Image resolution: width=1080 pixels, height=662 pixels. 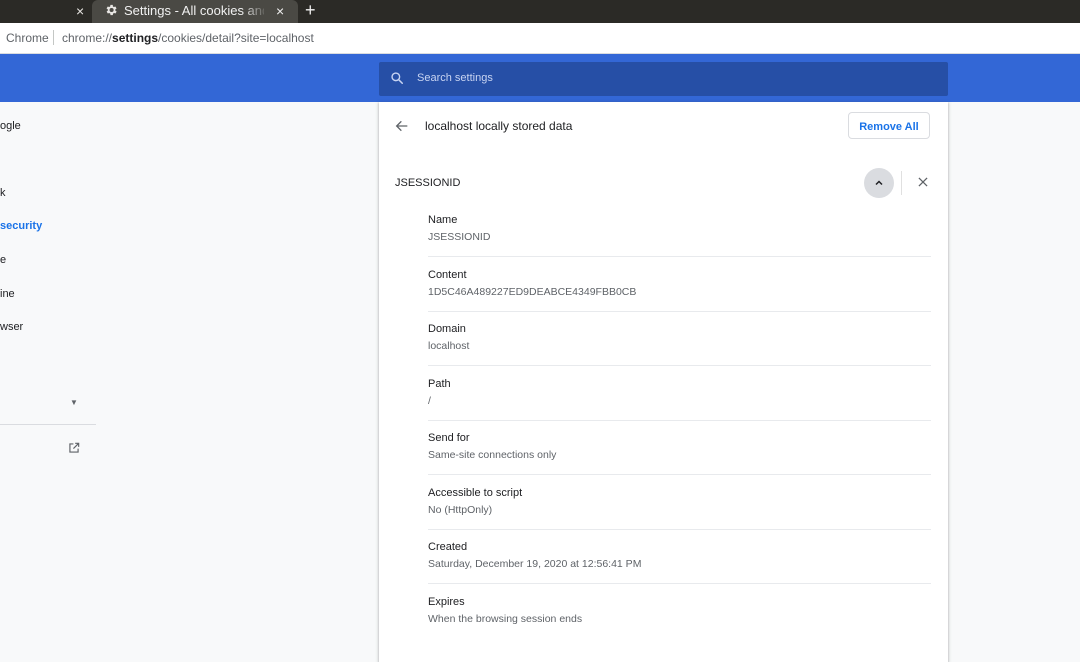 I want to click on cookie-field-send-for: Send for Same-site connections only, so click(x=679, y=446).